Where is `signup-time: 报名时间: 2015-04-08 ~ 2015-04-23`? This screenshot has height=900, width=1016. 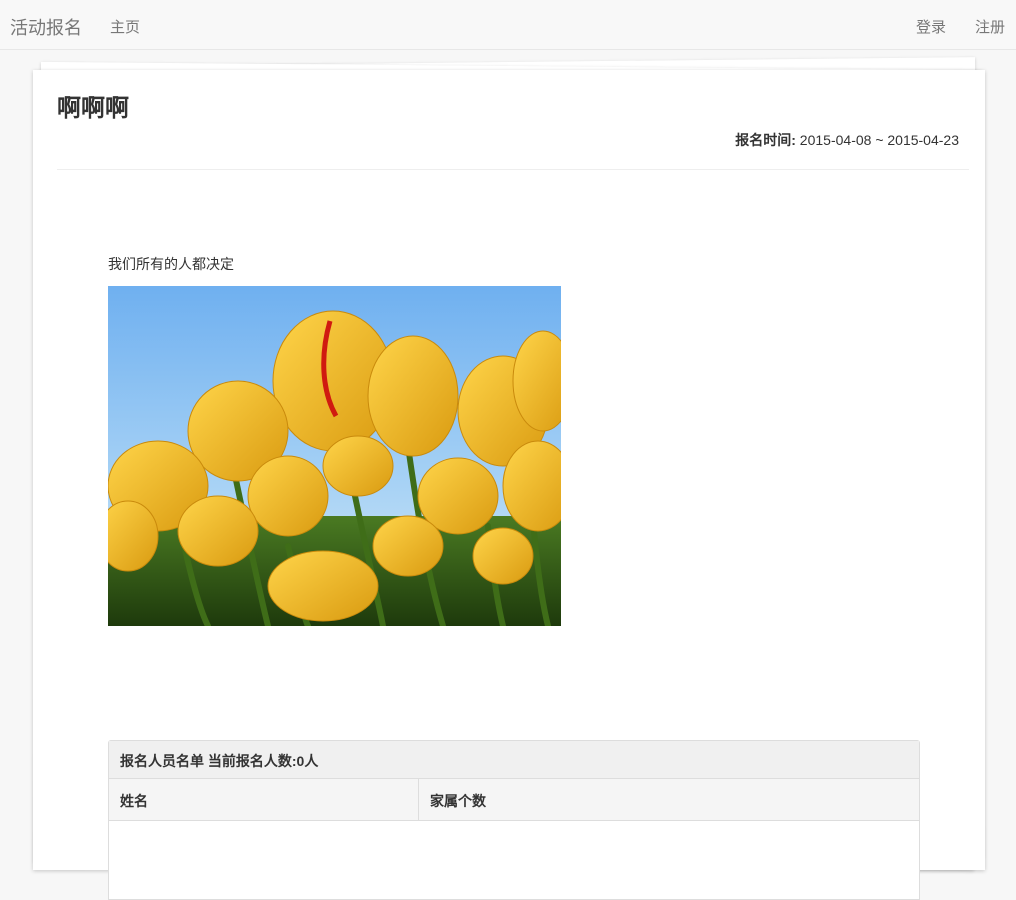 signup-time: 报名时间: 2015-04-08 ~ 2015-04-23 is located at coordinates (847, 140).